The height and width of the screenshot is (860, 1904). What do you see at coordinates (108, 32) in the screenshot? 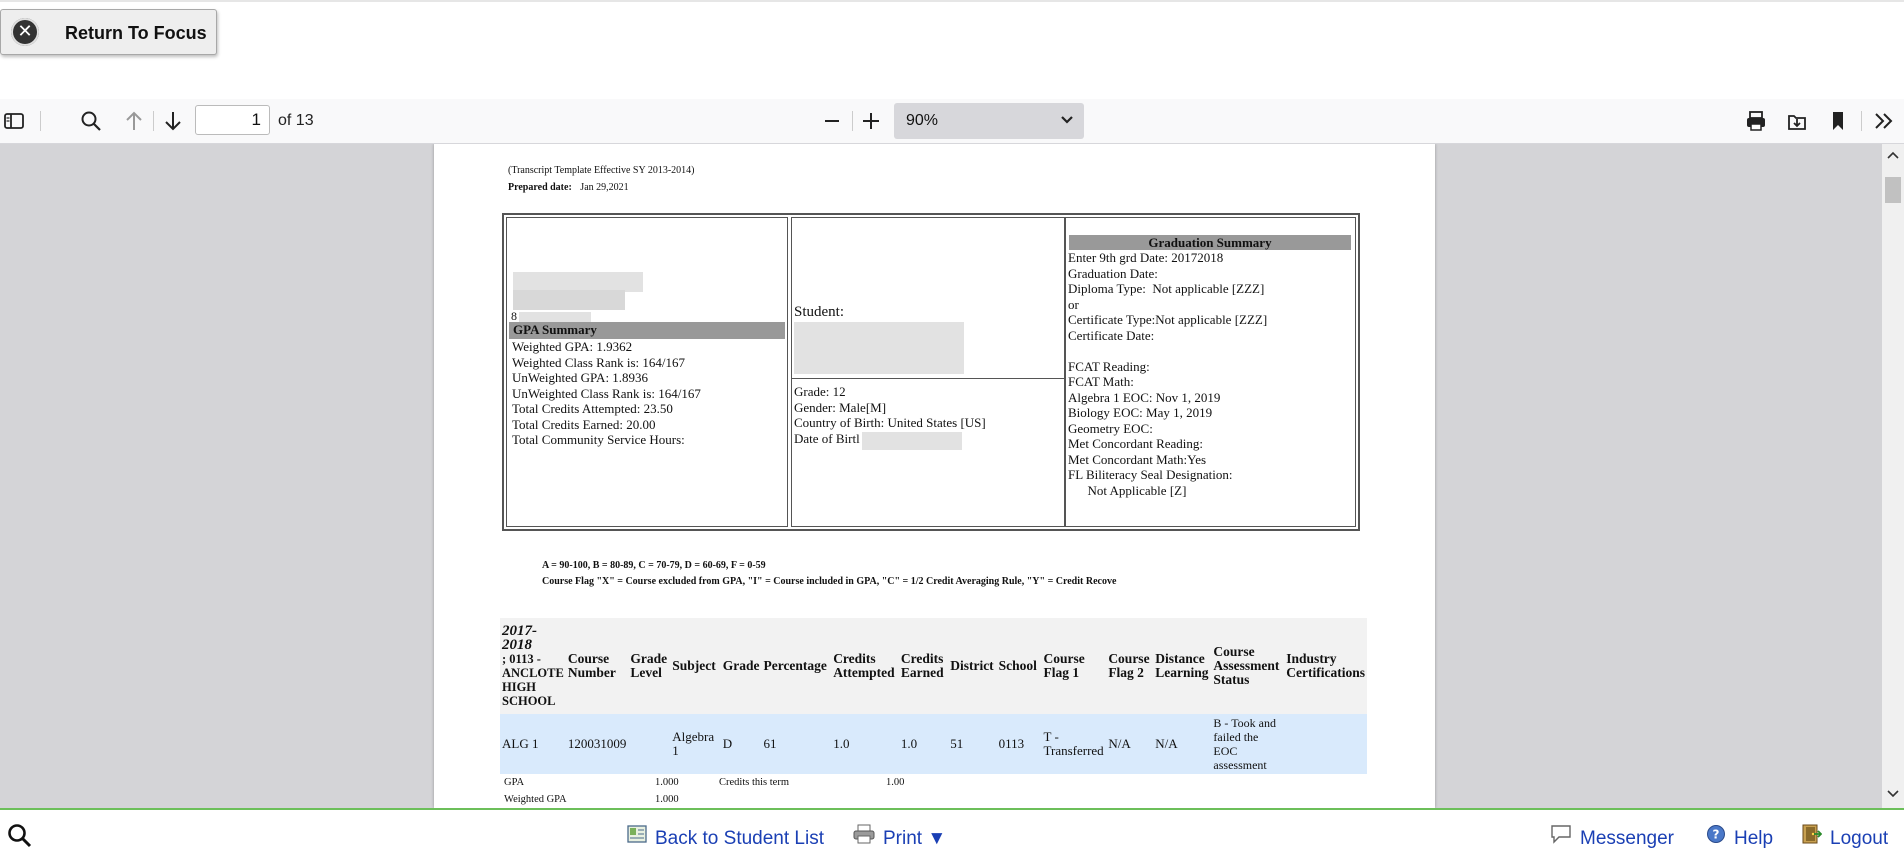
I see `return-to-focus-button: ✕ Return To Focus` at bounding box center [108, 32].